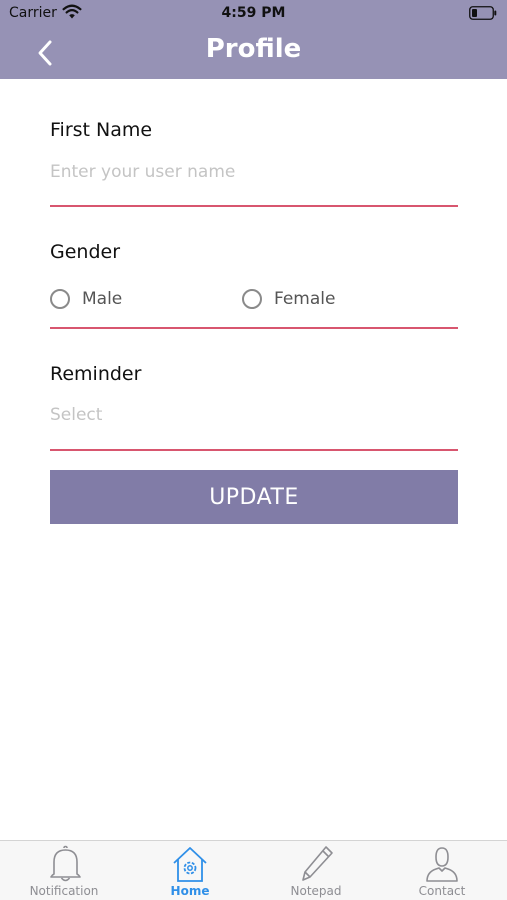  Describe the element at coordinates (190, 864) in the screenshot. I see `home-gear-icon` at that location.